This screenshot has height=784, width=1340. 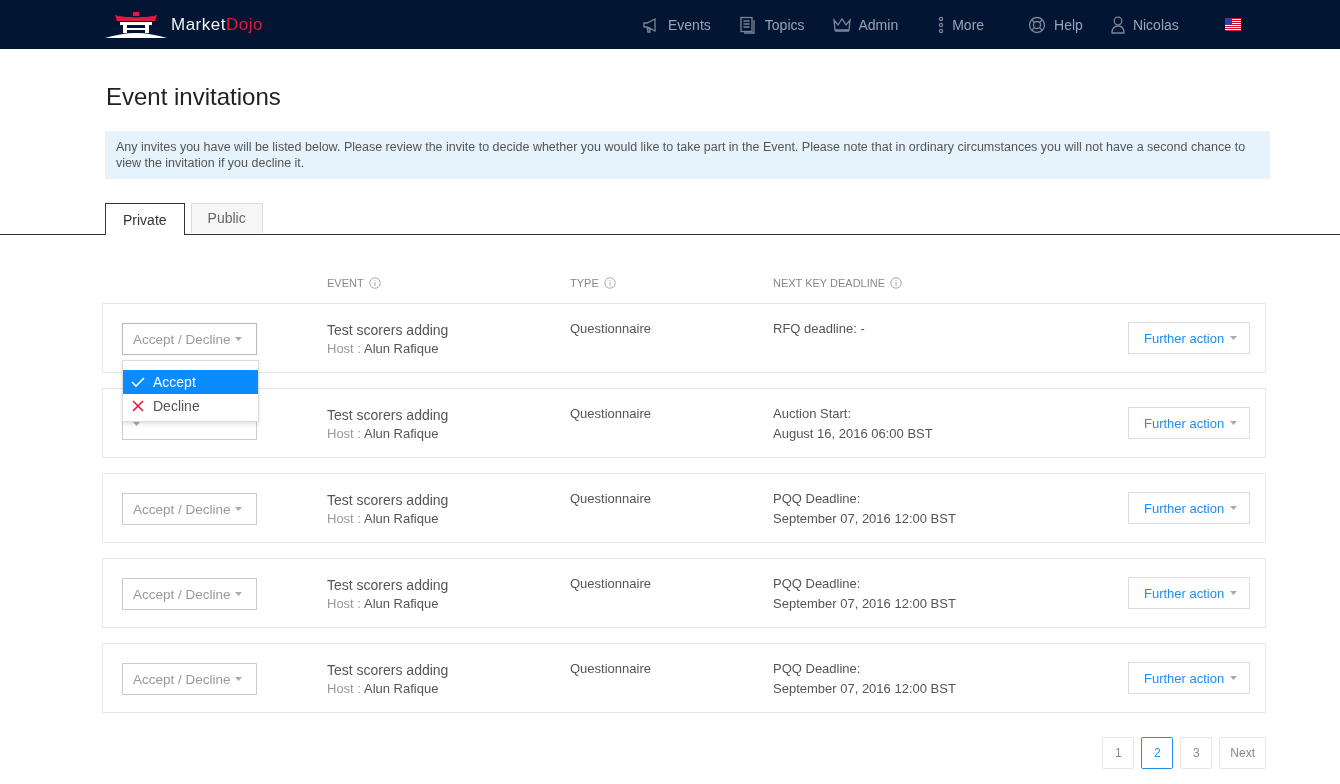 I want to click on column-header: TYPE, so click(x=584, y=283).